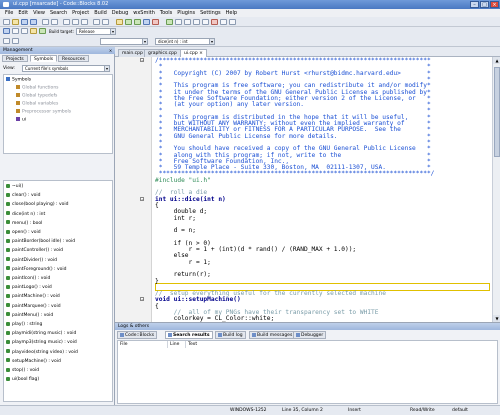 The image size is (500, 415). What do you see at coordinates (22, 370) in the screenshot?
I see `list-item: stop() : void` at bounding box center [22, 370].